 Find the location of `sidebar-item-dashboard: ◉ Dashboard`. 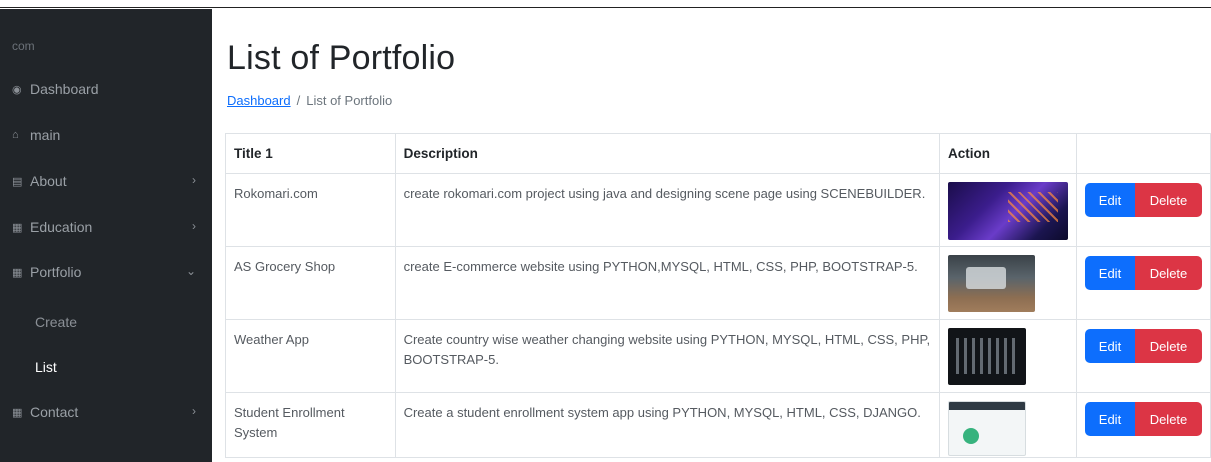

sidebar-item-dashboard: ◉ Dashboard is located at coordinates (106, 89).